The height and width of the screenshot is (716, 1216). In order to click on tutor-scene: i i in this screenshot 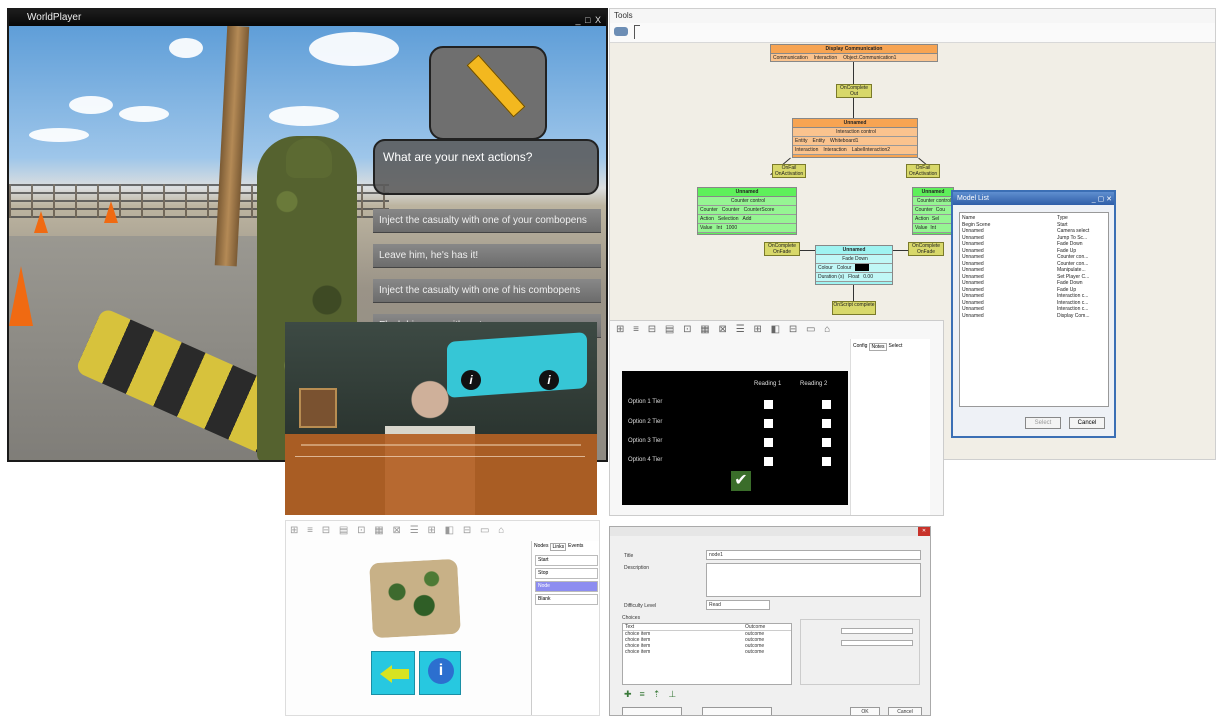, I will do `click(441, 418)`.